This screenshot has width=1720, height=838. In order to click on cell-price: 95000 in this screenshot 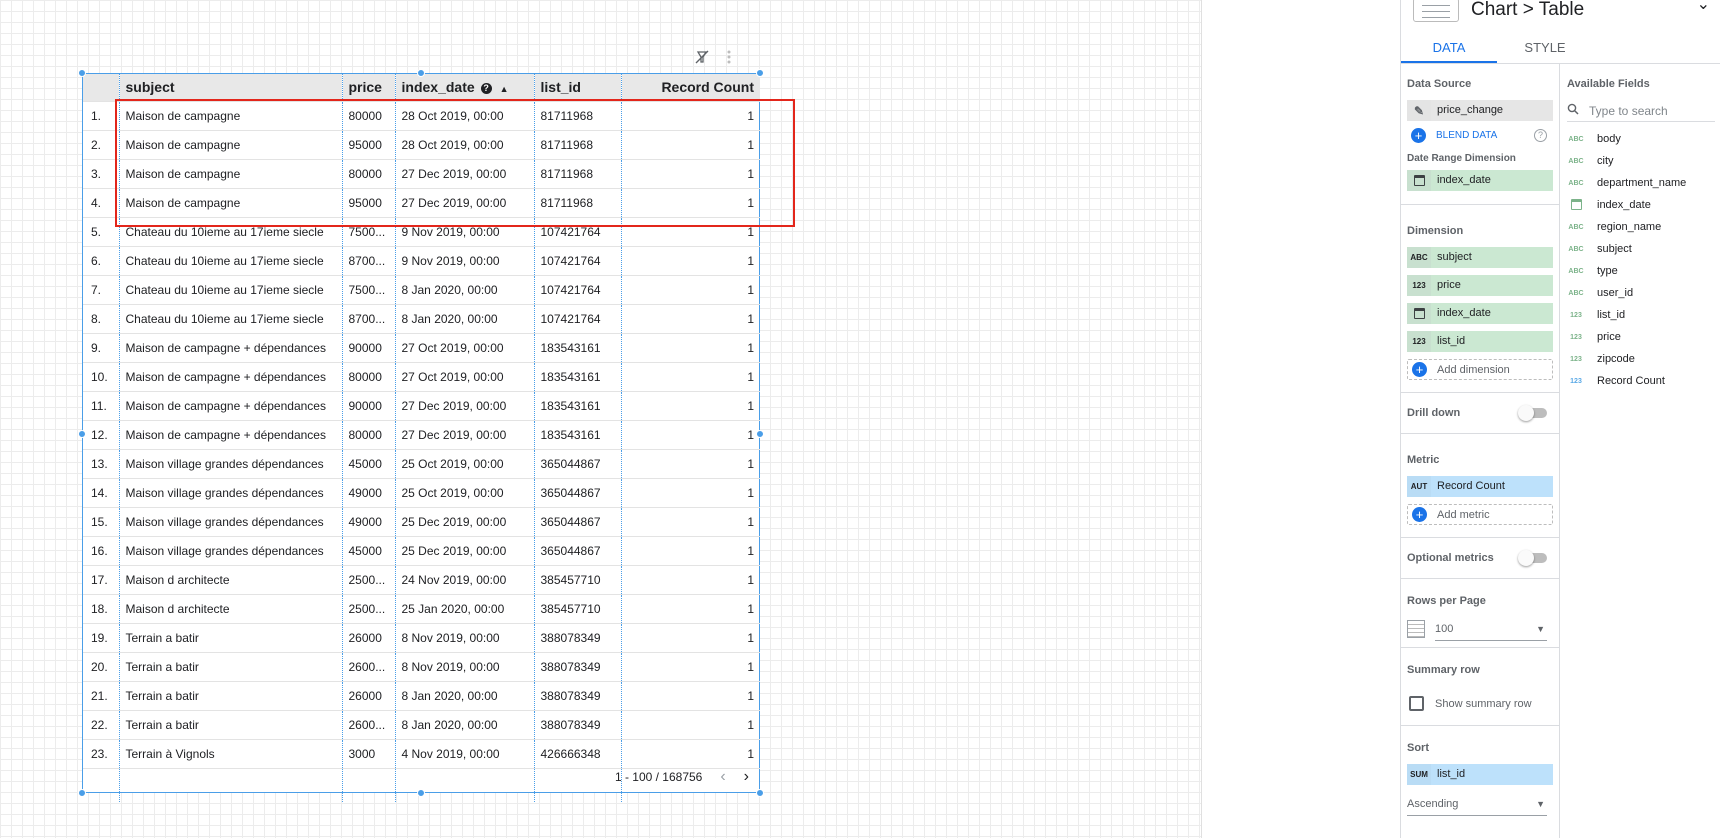, I will do `click(369, 202)`.